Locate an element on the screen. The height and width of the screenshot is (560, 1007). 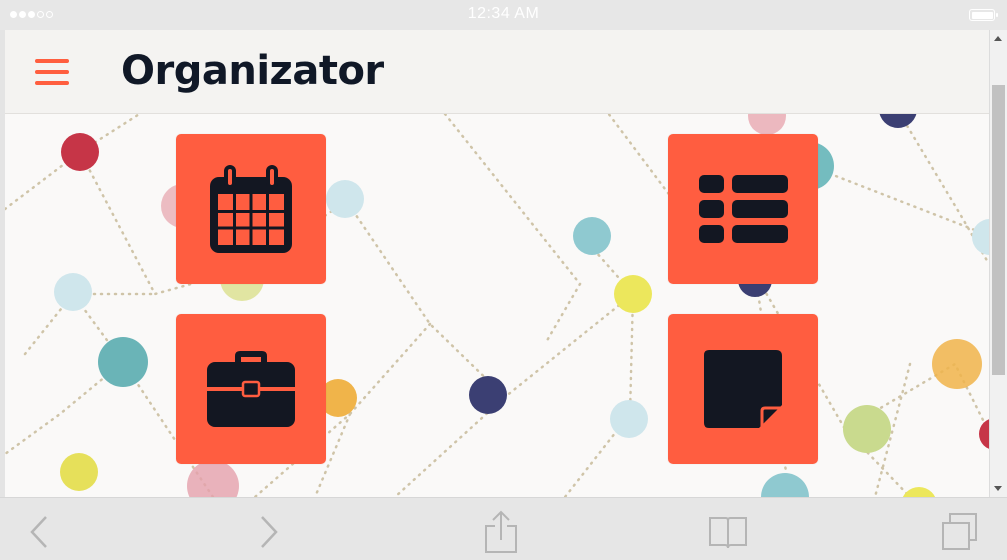
share-icon is located at coordinates (501, 531).